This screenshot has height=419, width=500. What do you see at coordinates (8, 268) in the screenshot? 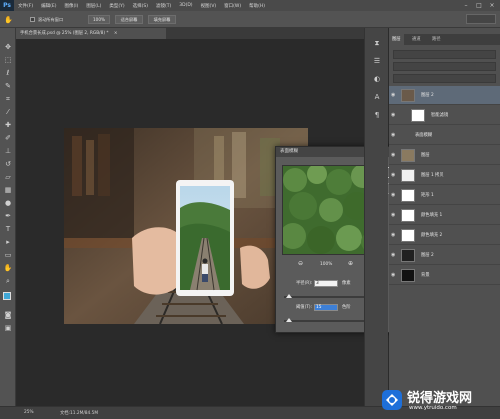
I see `hand-tool-icon: ✋` at bounding box center [8, 268].